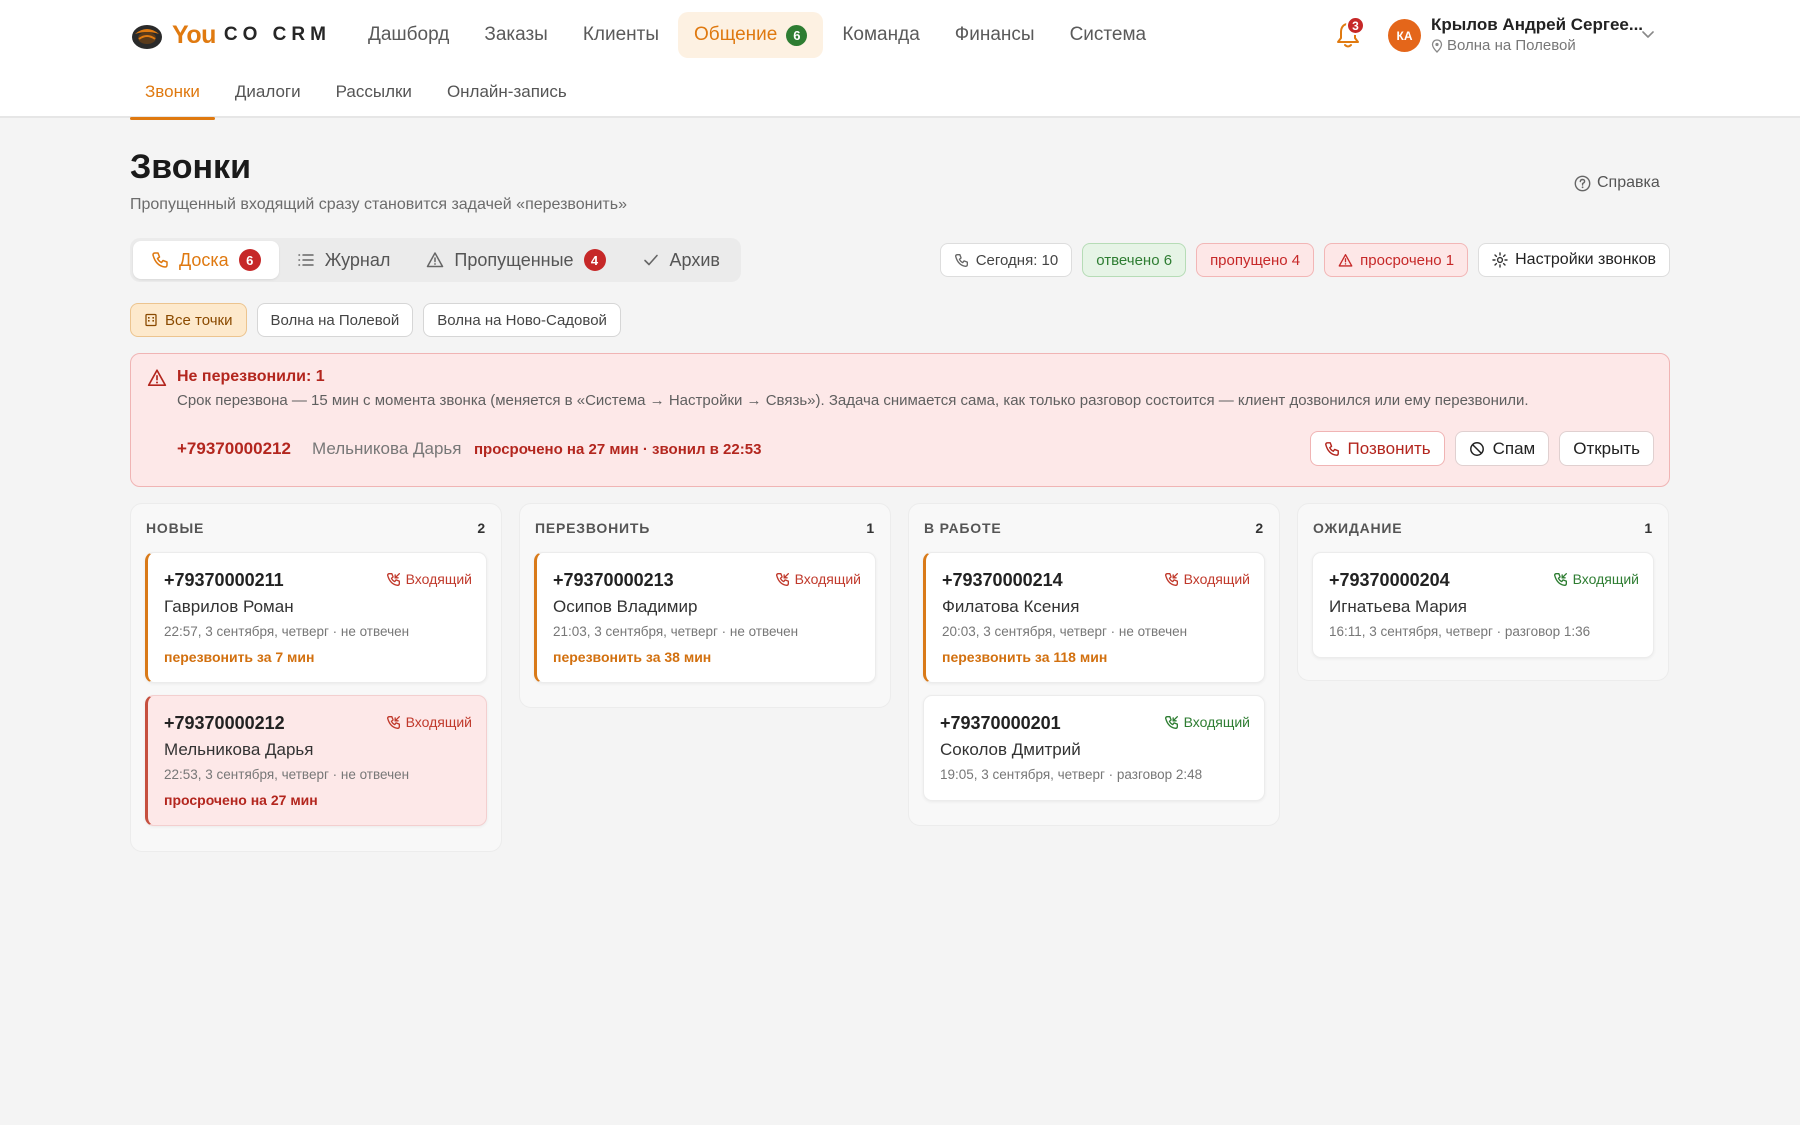 The width and height of the screenshot is (1800, 1125). What do you see at coordinates (1255, 260) in the screenshot?
I see `stat-missed: пропущено 4` at bounding box center [1255, 260].